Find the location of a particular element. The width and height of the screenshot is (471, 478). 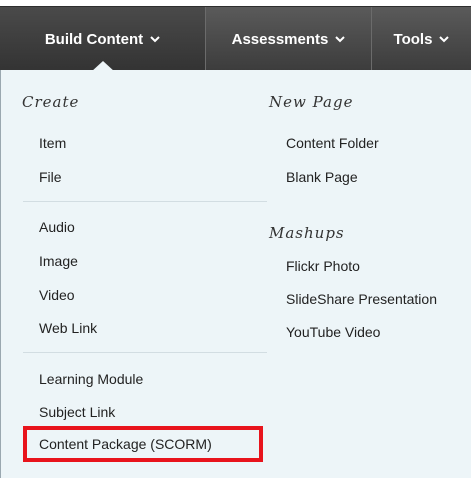

menu-item-flickr-photo: Flickr Photo is located at coordinates (323, 266).